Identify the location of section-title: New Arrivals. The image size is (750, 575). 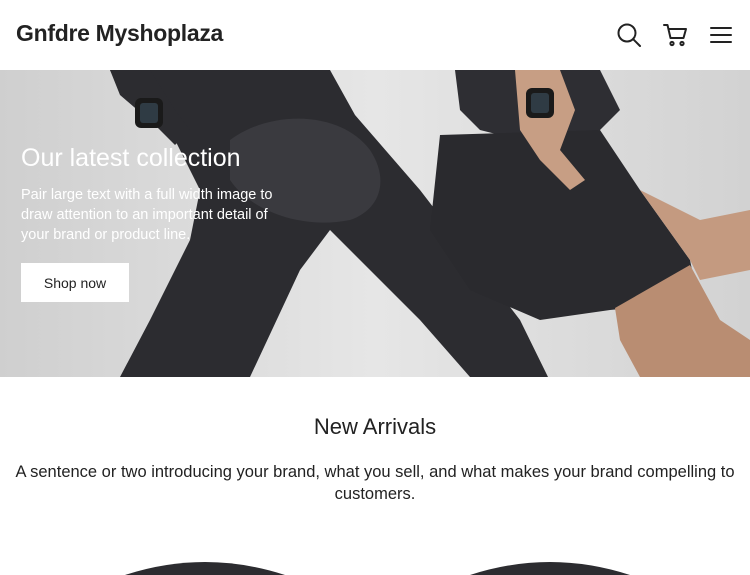
(375, 426).